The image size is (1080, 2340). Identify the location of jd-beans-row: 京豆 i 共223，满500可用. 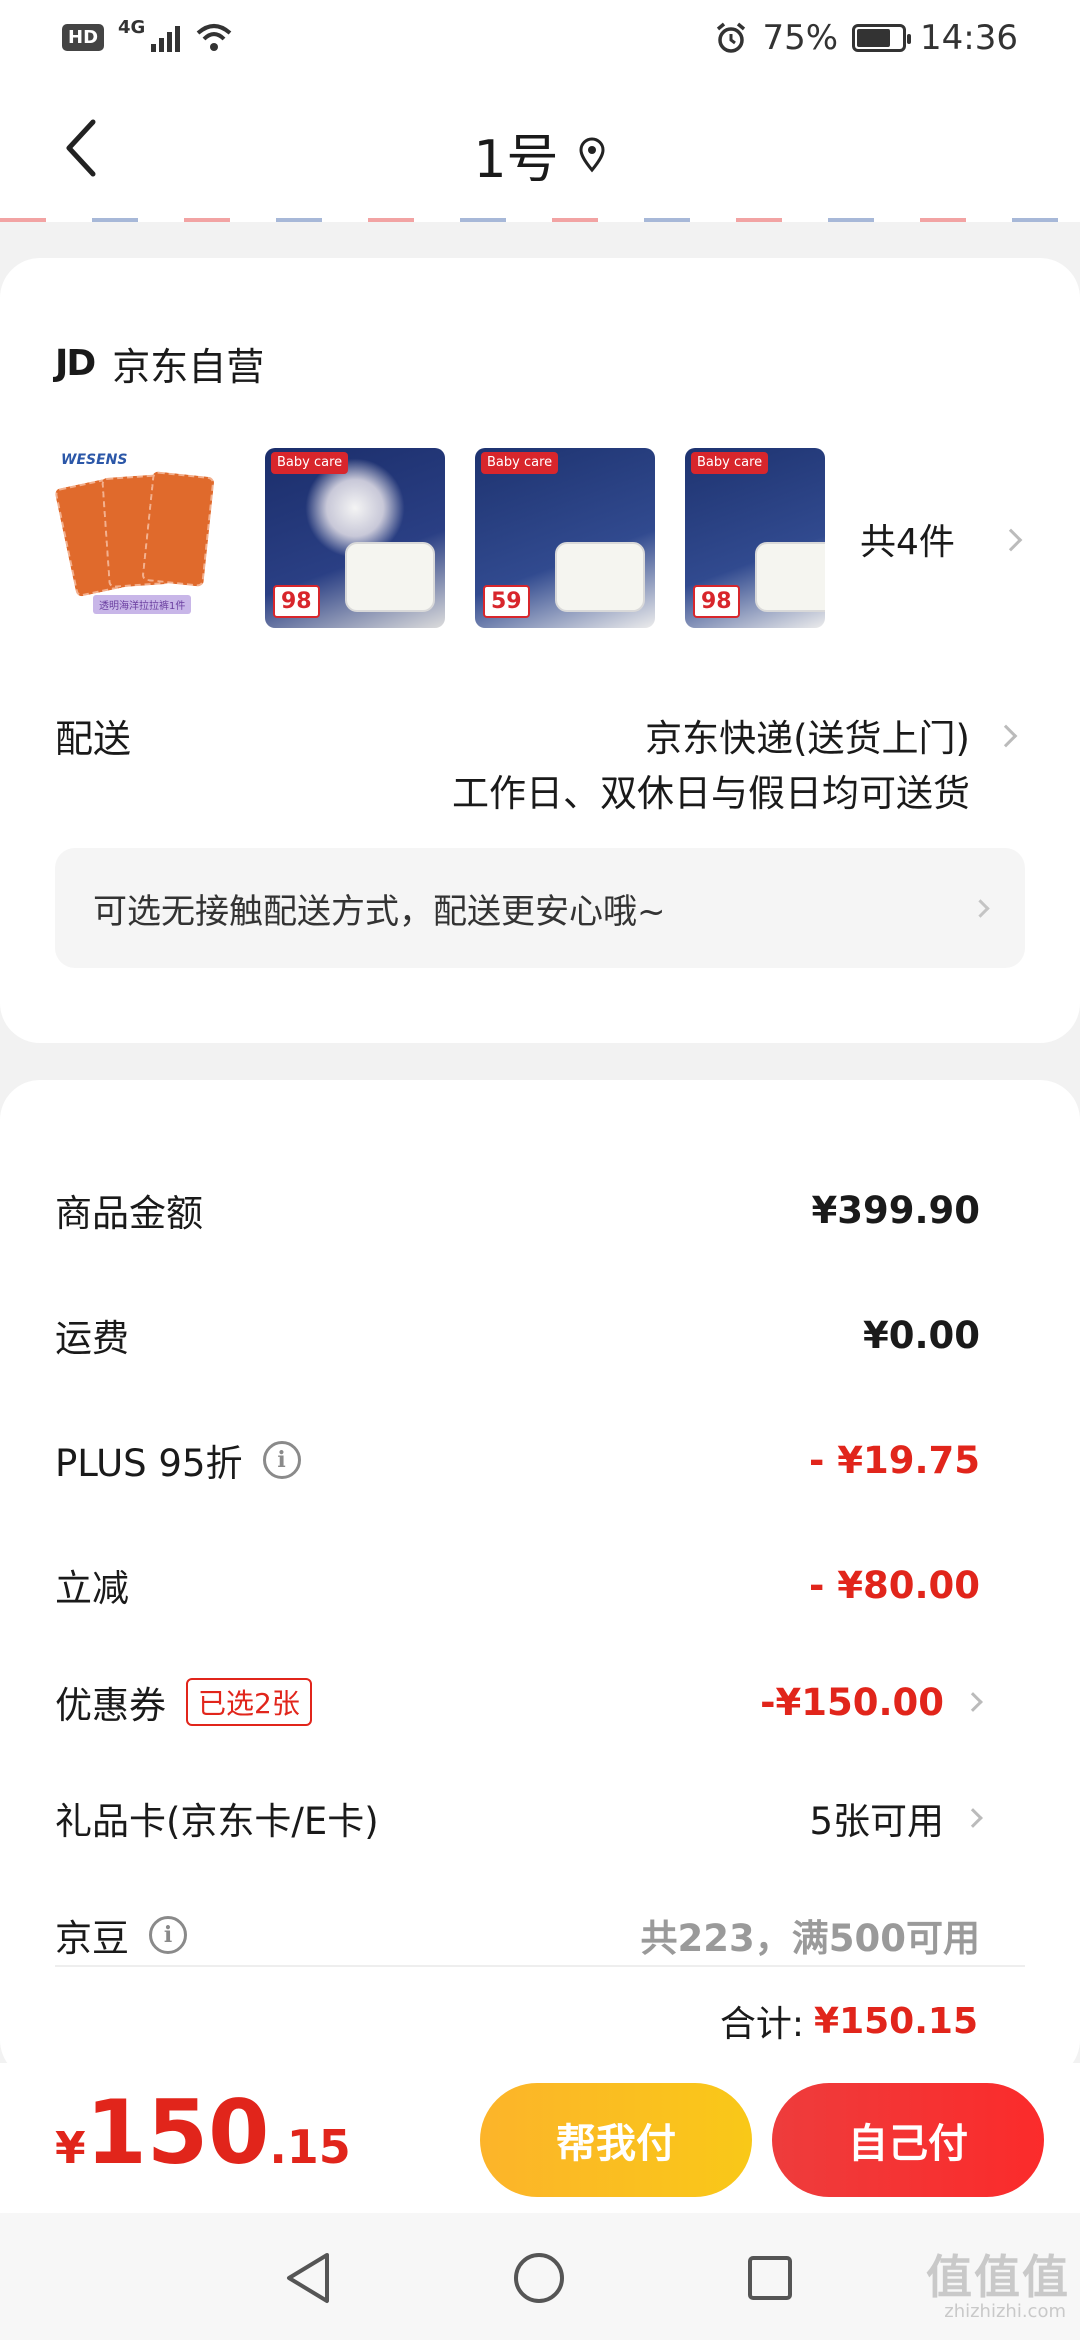
(517, 1935).